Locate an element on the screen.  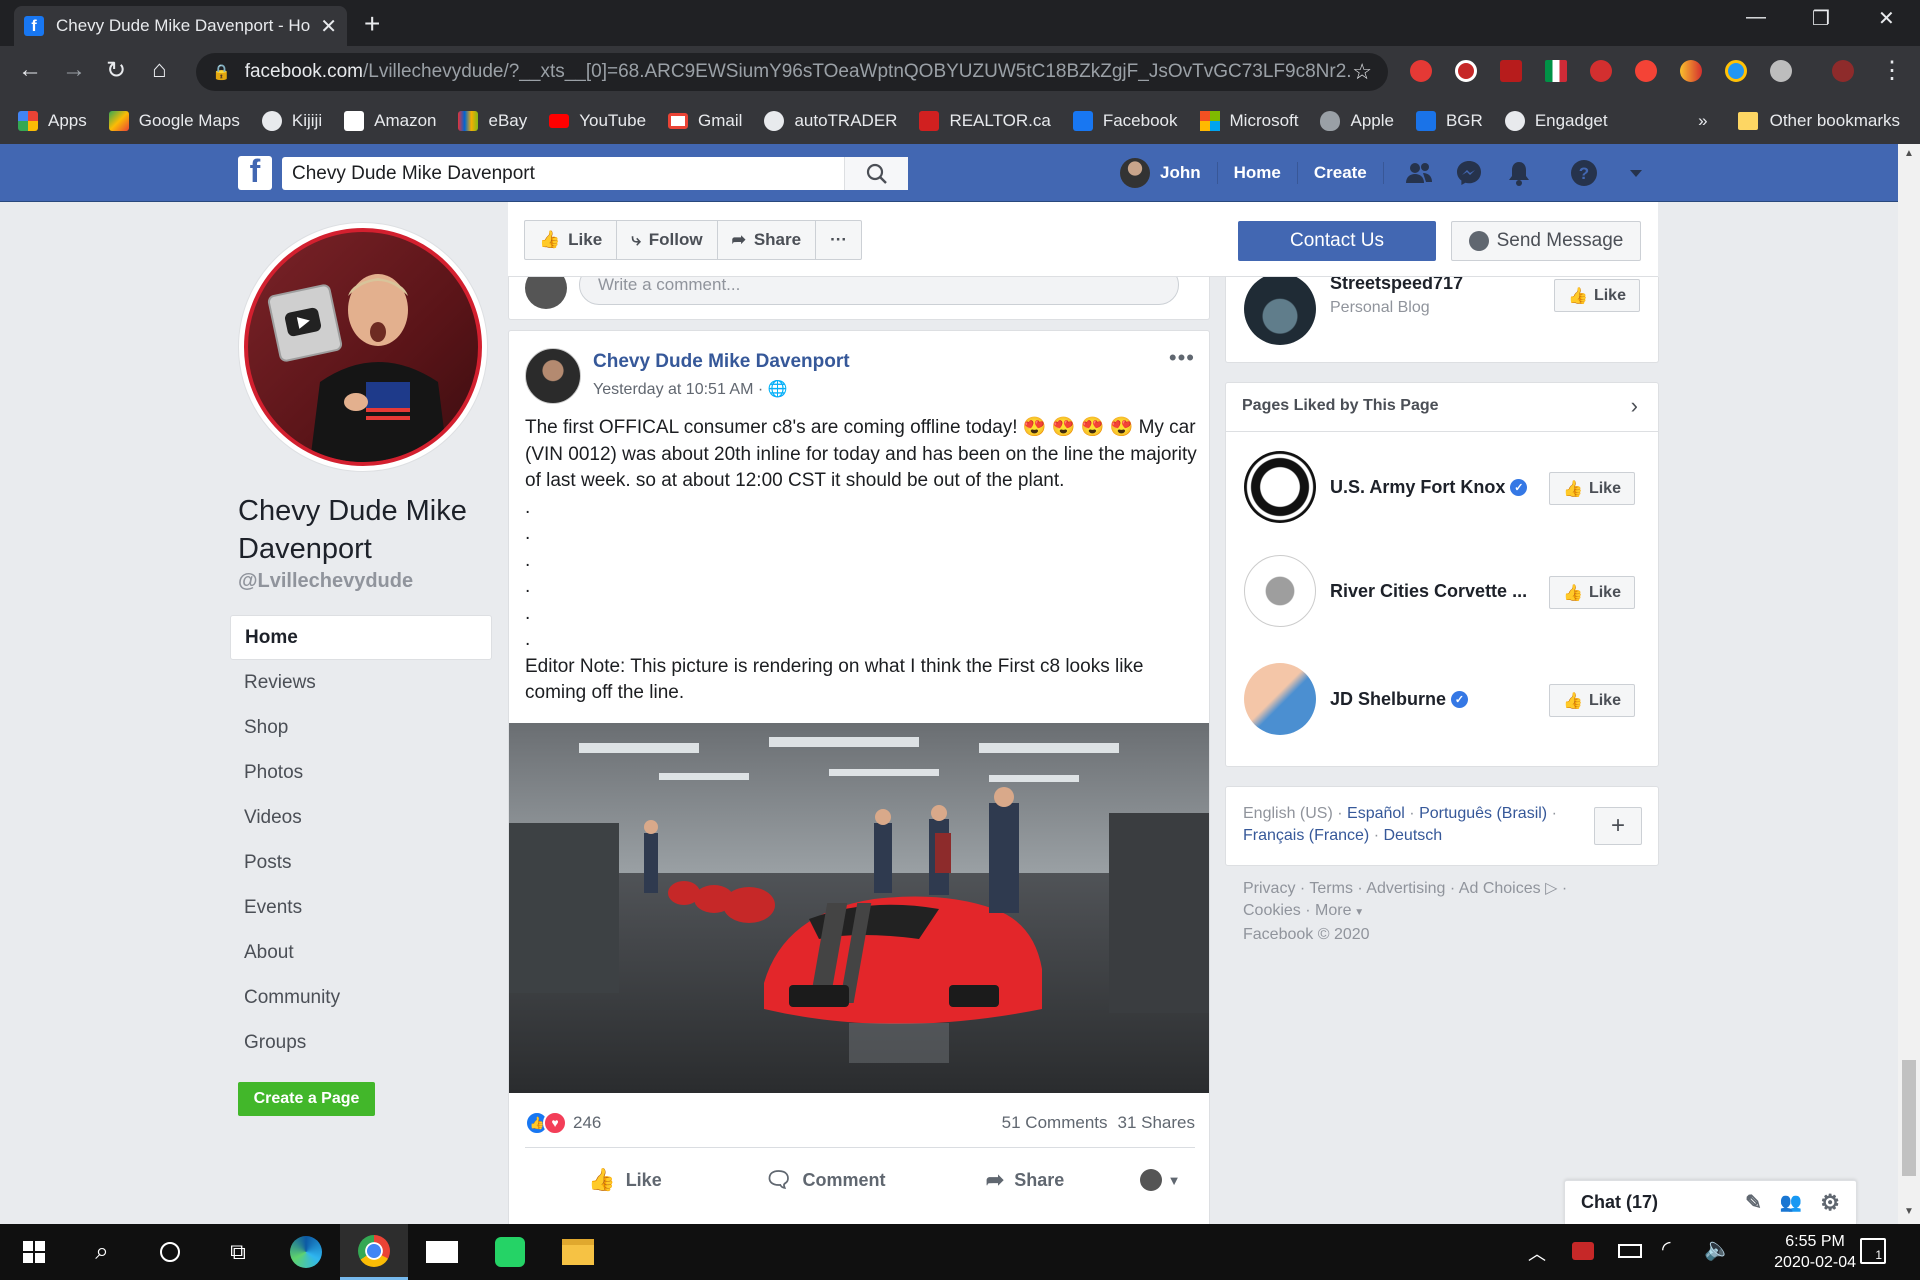
post-comment-button: 🗨 Comment is located at coordinates (825, 1180).